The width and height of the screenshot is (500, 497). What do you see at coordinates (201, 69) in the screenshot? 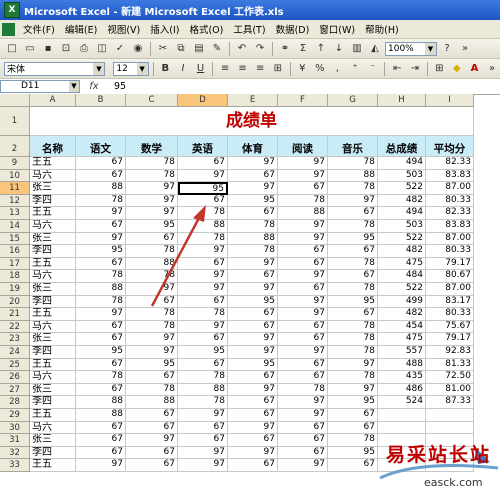
I see `underline-button: U` at bounding box center [201, 69].